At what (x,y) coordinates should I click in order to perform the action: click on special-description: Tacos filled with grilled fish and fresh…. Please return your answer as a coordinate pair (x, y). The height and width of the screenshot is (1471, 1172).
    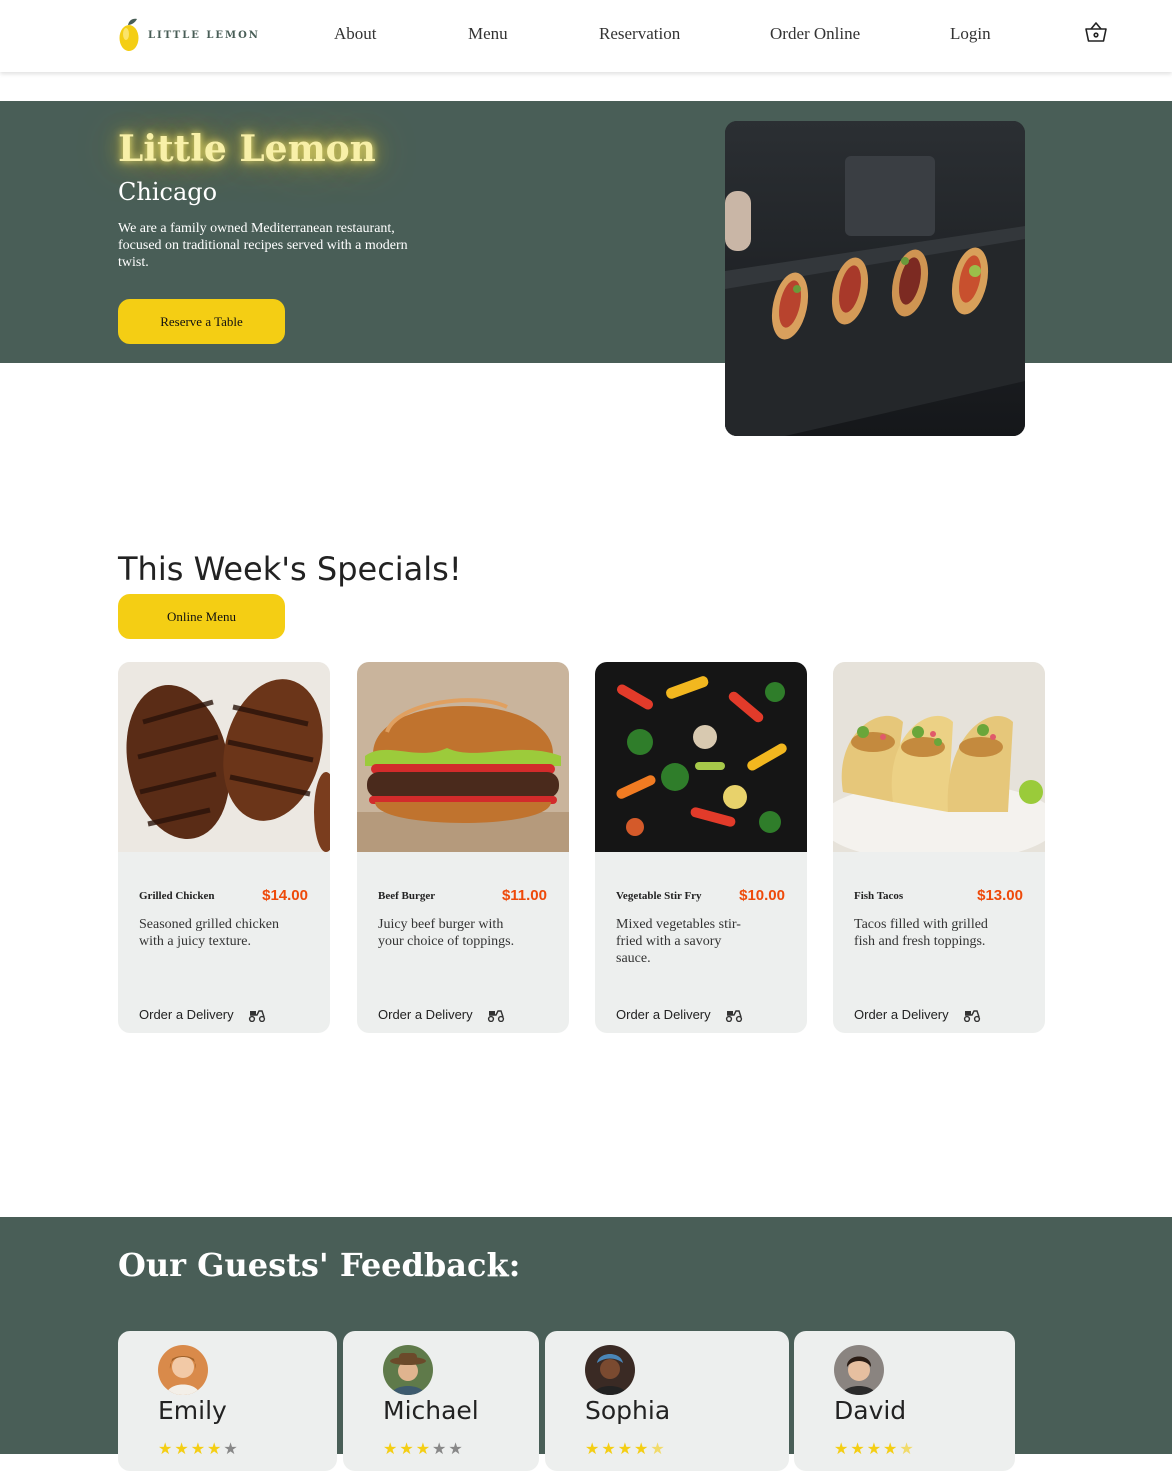
    Looking at the image, I should click on (921, 933).